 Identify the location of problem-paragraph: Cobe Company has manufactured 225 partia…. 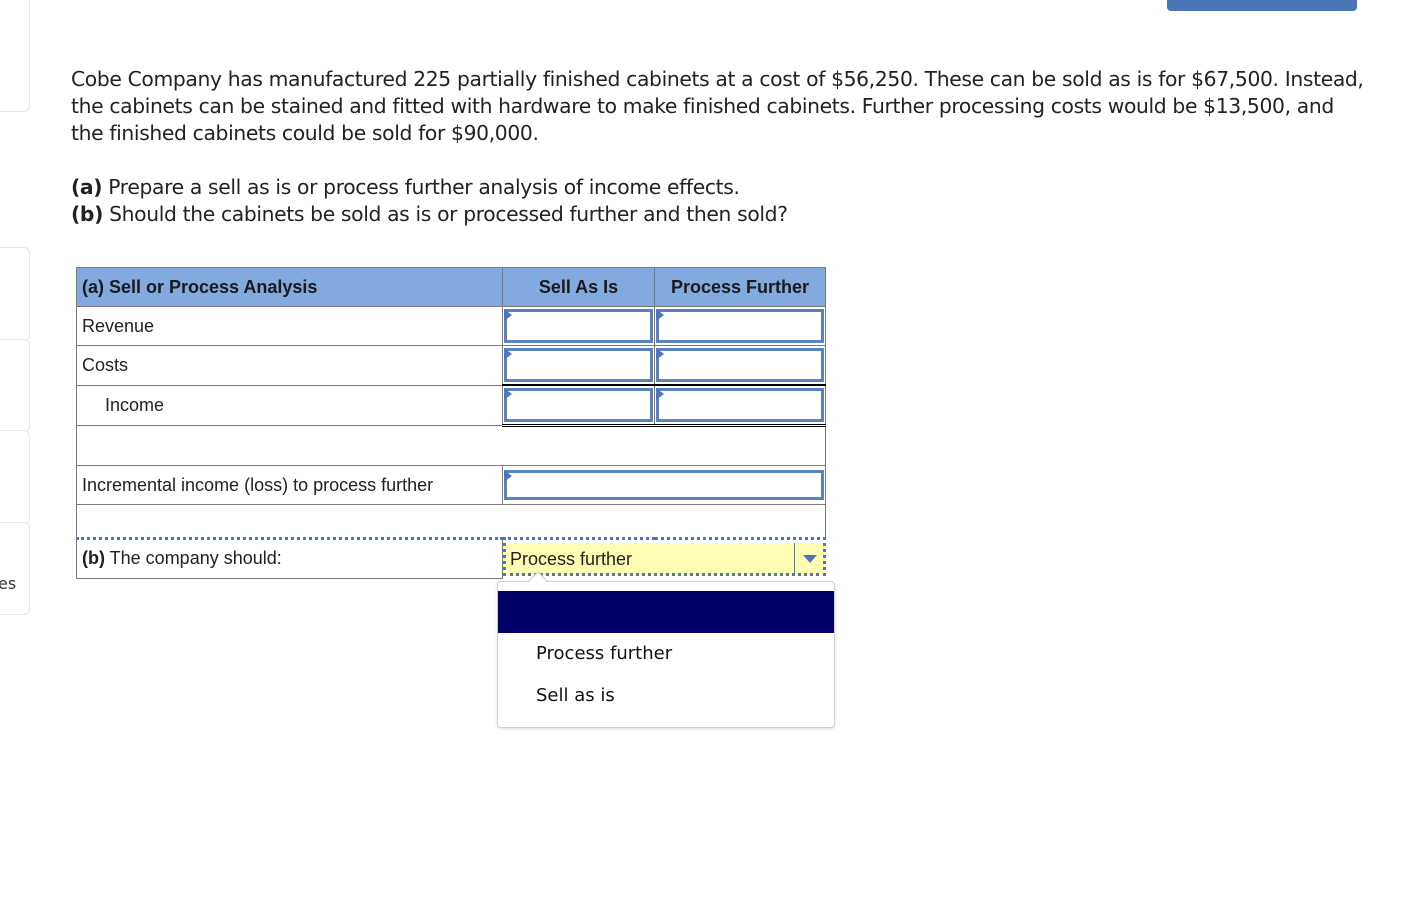
(717, 106).